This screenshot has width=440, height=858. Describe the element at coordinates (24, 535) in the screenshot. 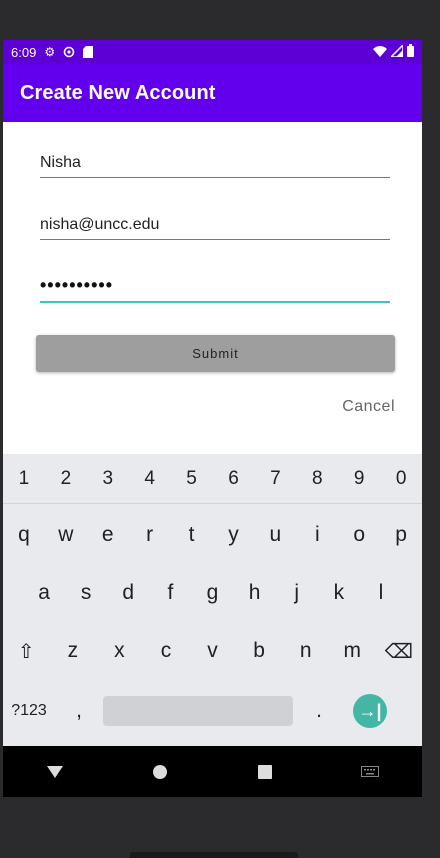

I see `key-q: q` at that location.